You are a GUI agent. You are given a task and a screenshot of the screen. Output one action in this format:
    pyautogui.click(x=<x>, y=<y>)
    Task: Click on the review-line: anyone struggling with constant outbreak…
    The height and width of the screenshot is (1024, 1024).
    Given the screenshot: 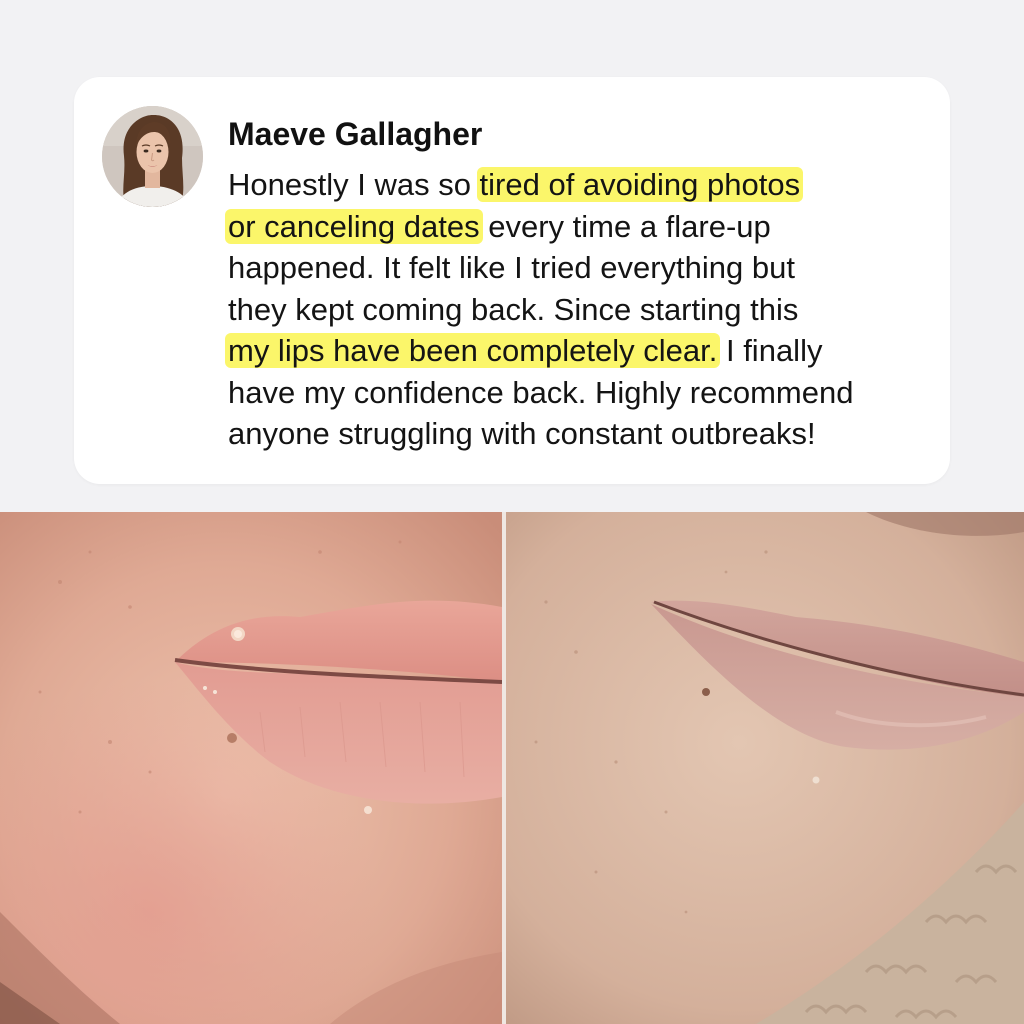 What is the action you would take?
    pyautogui.click(x=578, y=434)
    